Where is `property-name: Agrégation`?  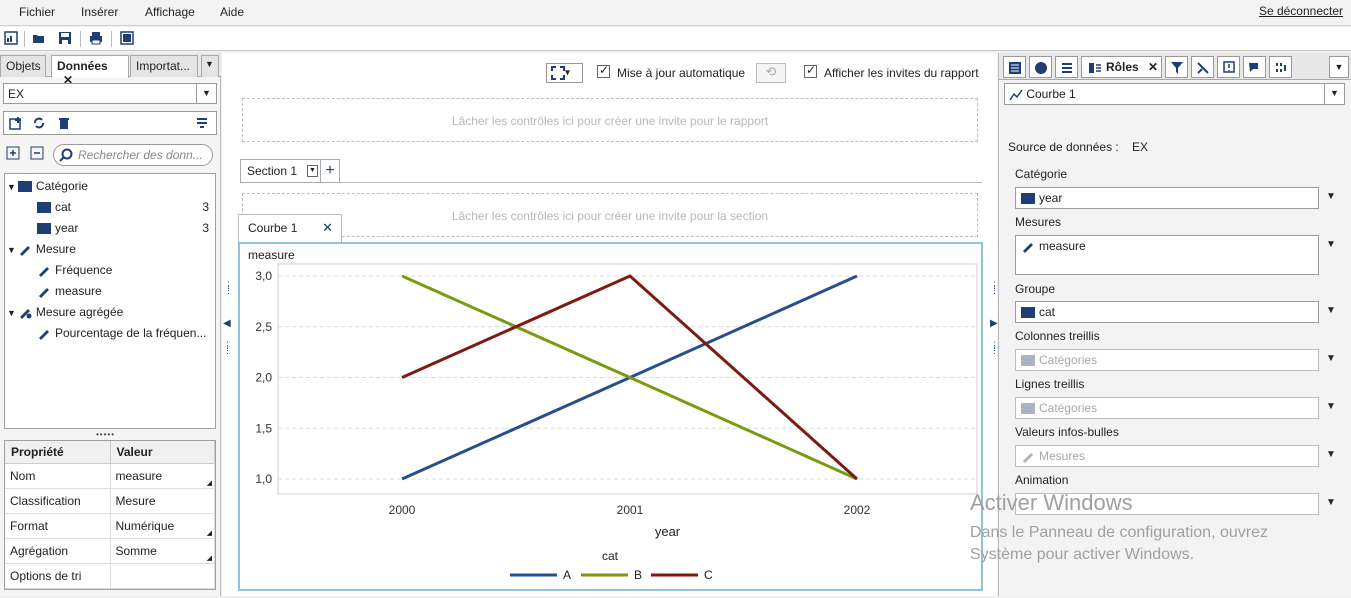
property-name: Agrégation is located at coordinates (58, 551).